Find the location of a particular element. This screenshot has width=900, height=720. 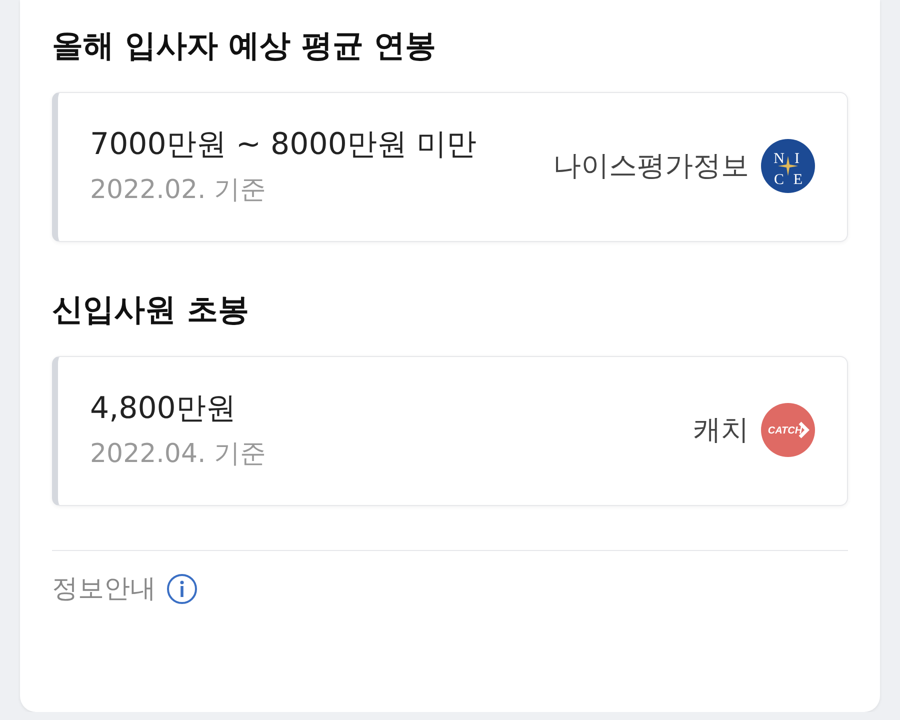

info-icon is located at coordinates (182, 588).